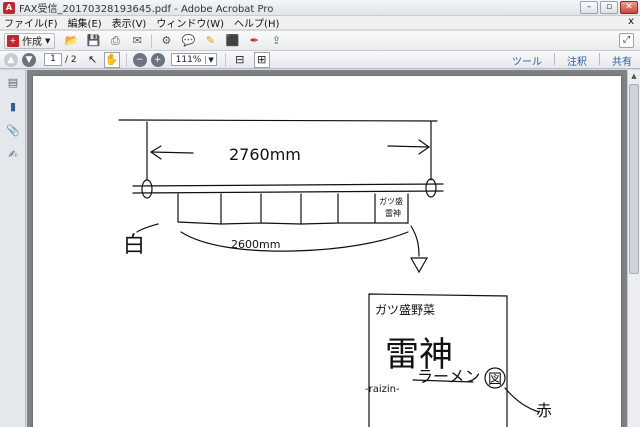 Image resolution: width=640 pixels, height=427 pixels. I want to click on panel-links: ツール 注釈 共有, so click(566, 60).